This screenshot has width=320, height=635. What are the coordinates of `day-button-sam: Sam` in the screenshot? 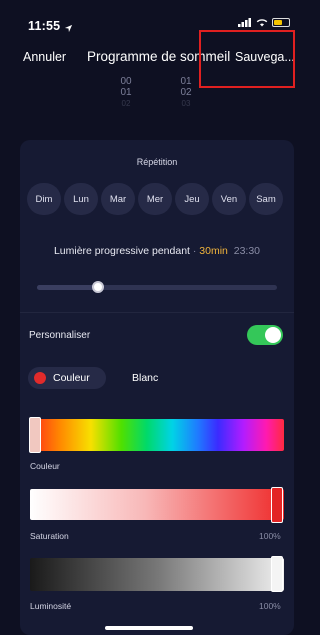 It's located at (266, 199).